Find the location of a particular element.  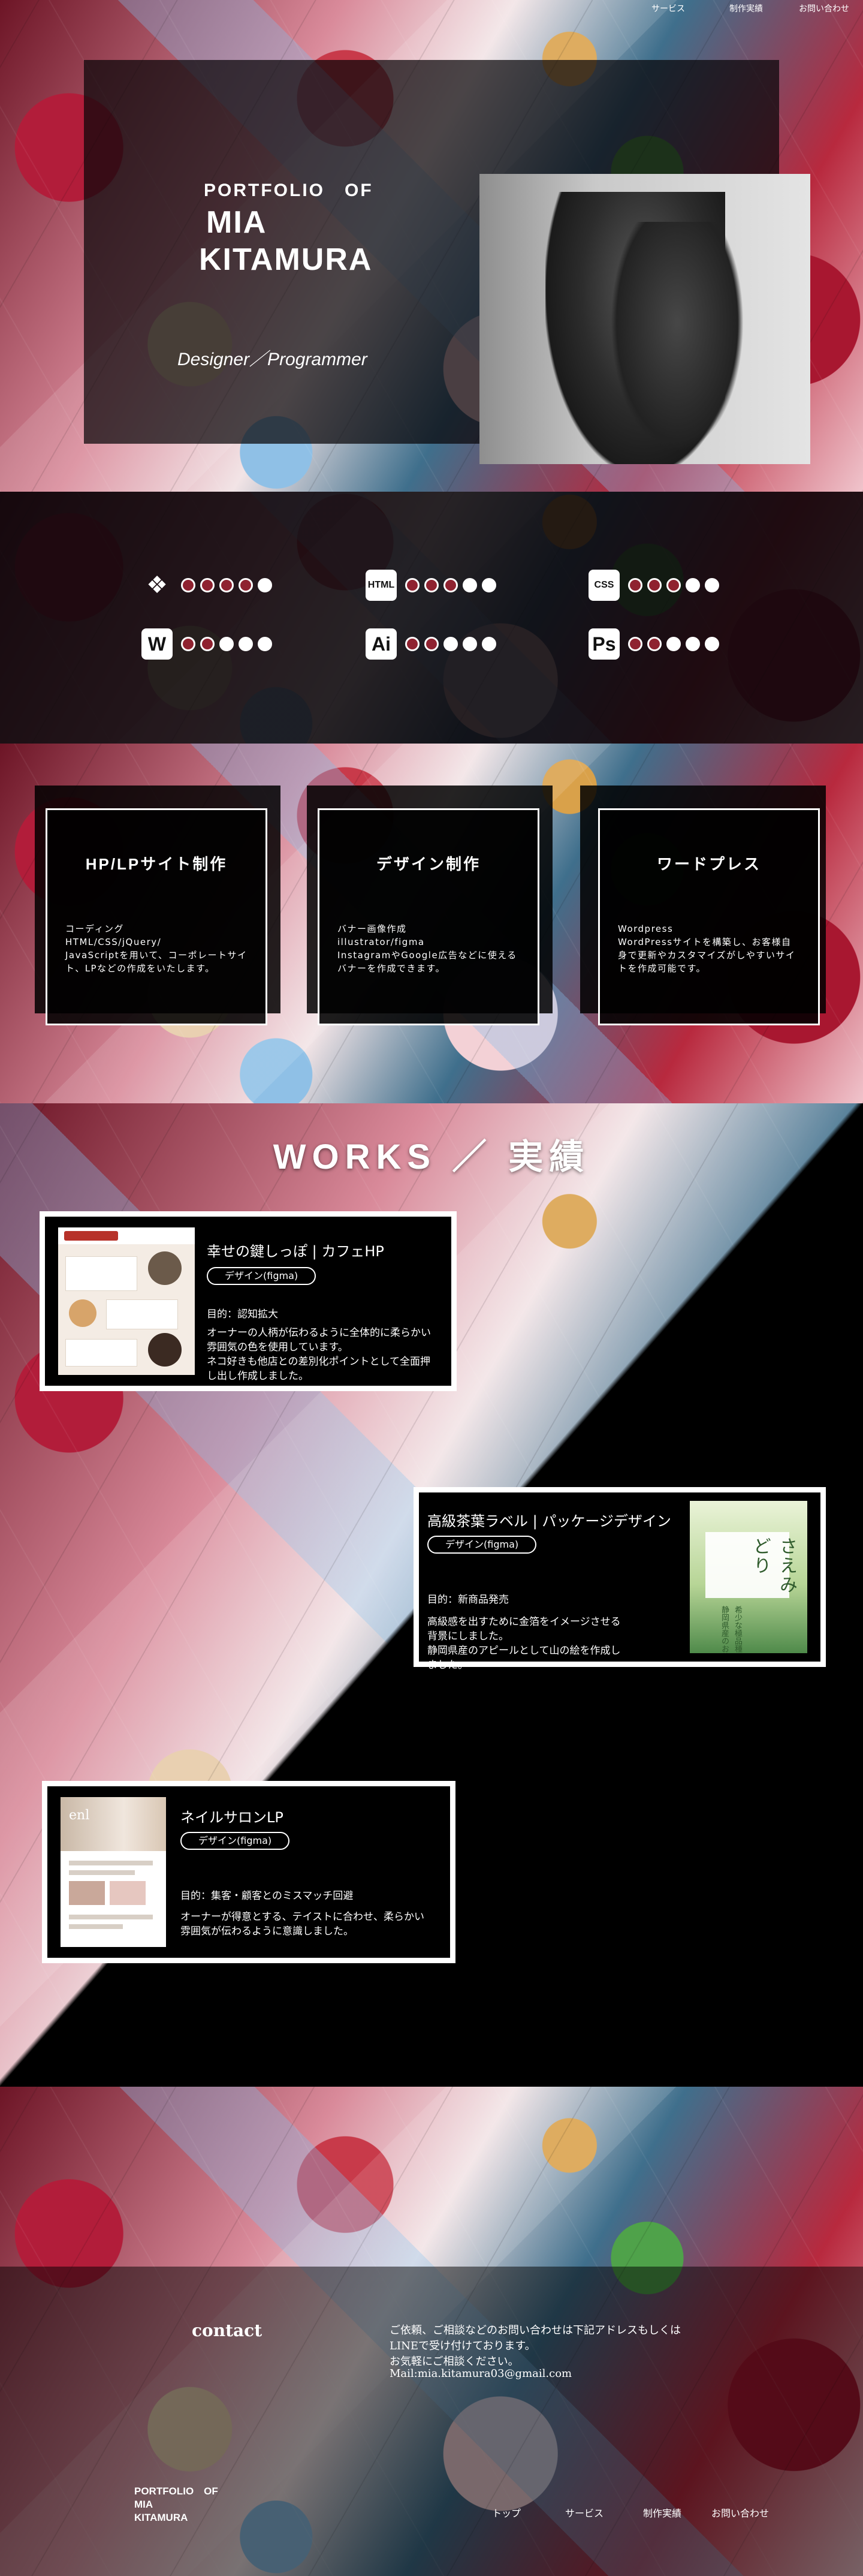

figma-icon: ❖ is located at coordinates (157, 585).